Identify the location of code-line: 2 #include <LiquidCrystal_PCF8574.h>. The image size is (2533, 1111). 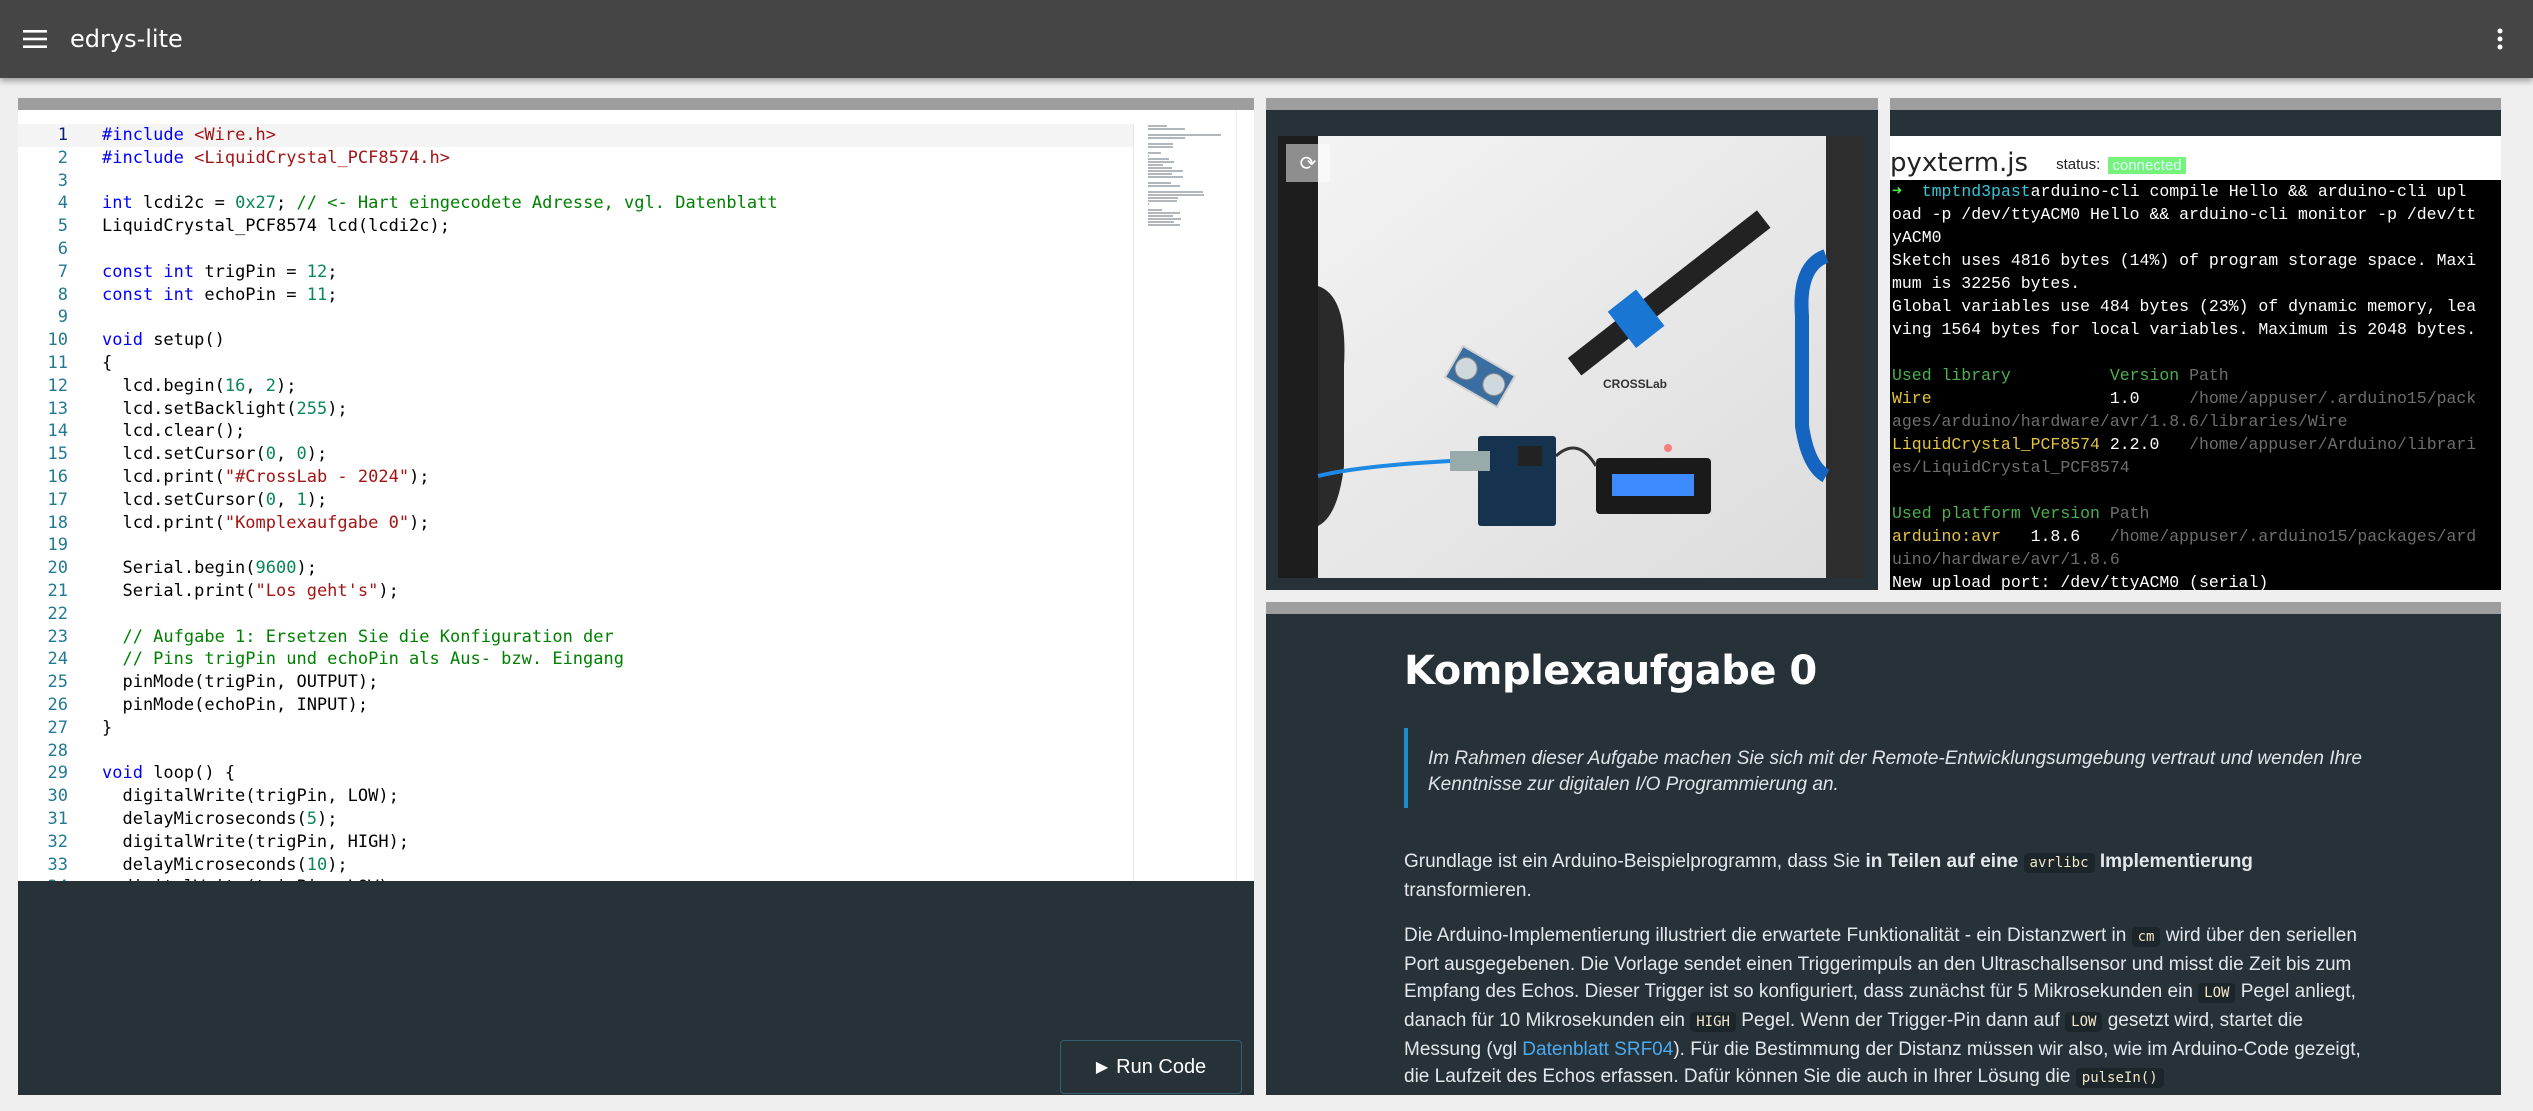
(575, 158).